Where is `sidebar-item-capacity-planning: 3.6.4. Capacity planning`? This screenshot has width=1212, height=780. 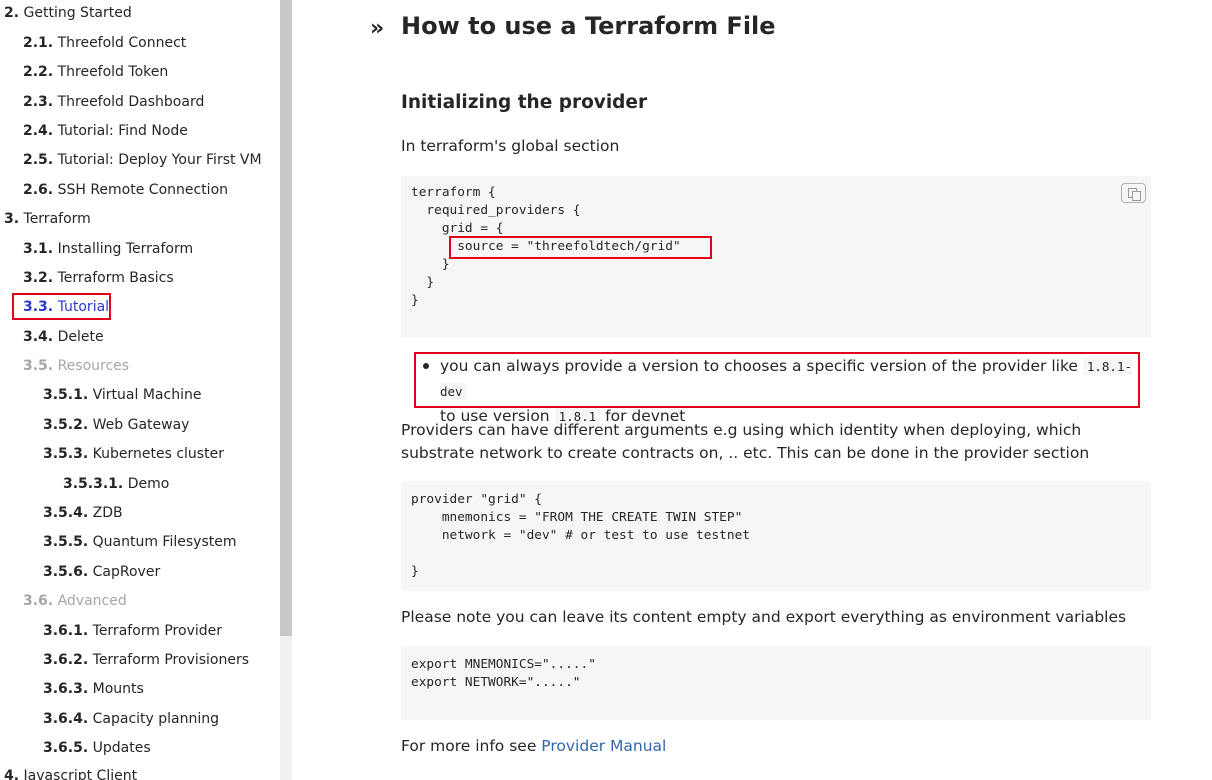
sidebar-item-capacity-planning: 3.6.4. Capacity planning is located at coordinates (131, 719).